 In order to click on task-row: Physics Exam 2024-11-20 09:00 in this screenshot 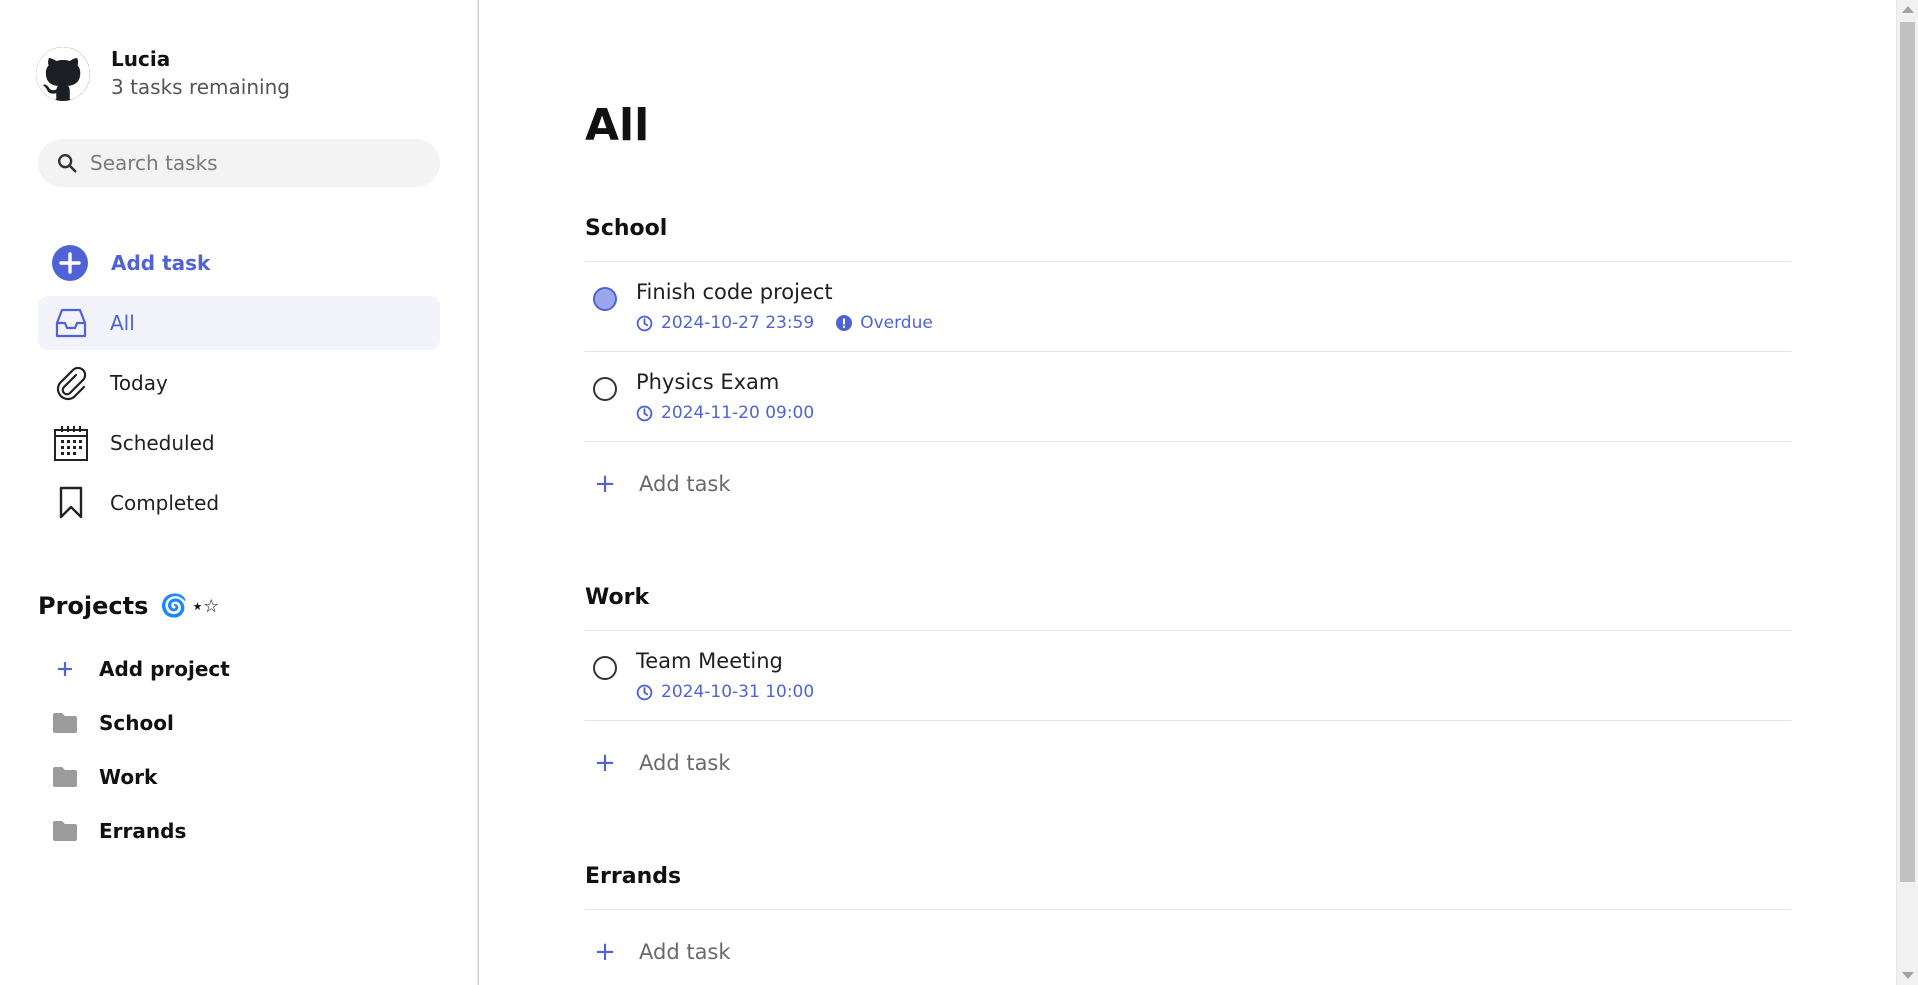, I will do `click(1188, 397)`.